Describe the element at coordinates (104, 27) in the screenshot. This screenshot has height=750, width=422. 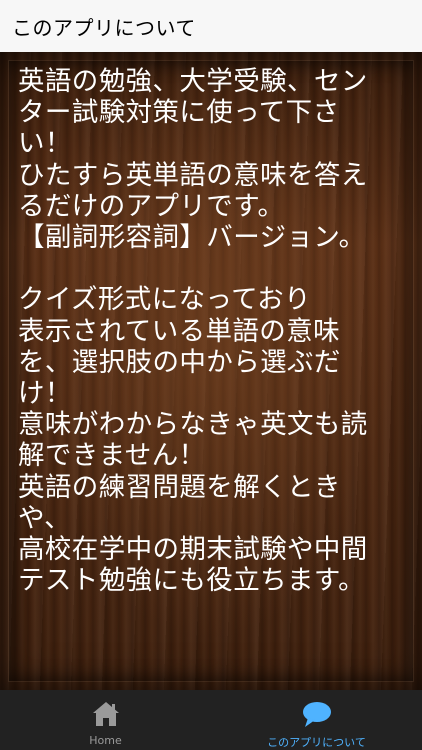
I see `page-title: このアプリについて` at that location.